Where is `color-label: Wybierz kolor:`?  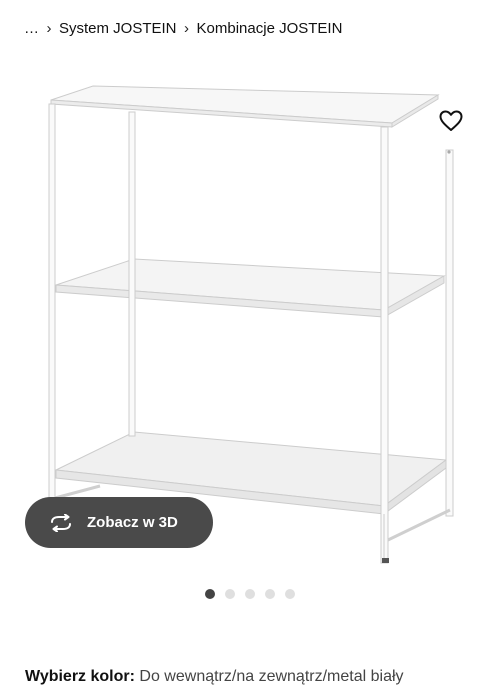 color-label: Wybierz kolor: is located at coordinates (80, 676).